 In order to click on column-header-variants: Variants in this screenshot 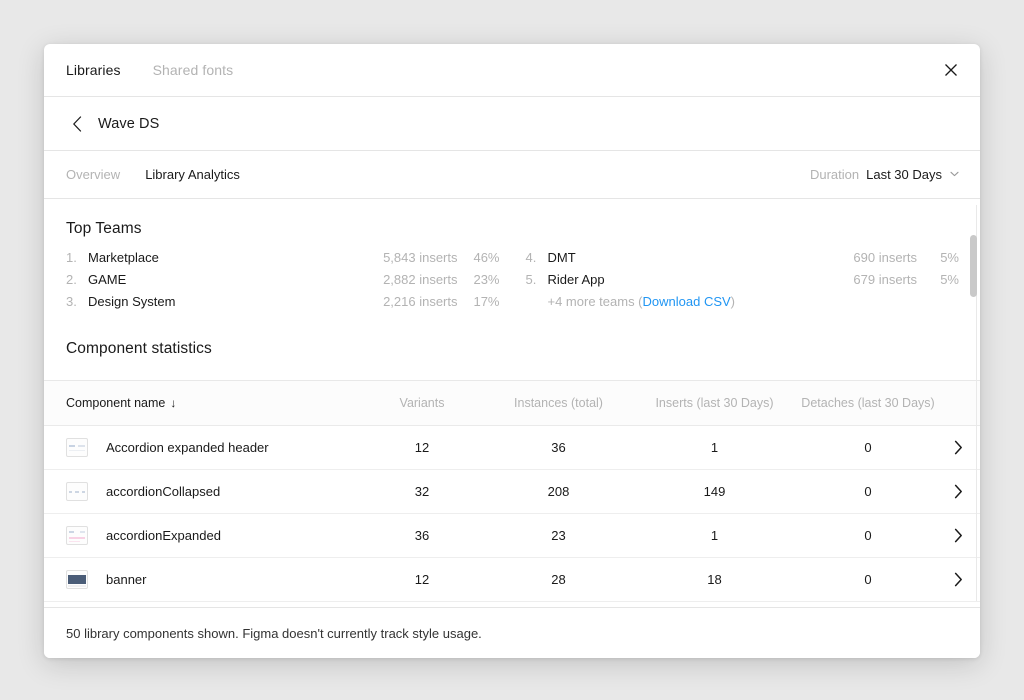, I will do `click(422, 403)`.